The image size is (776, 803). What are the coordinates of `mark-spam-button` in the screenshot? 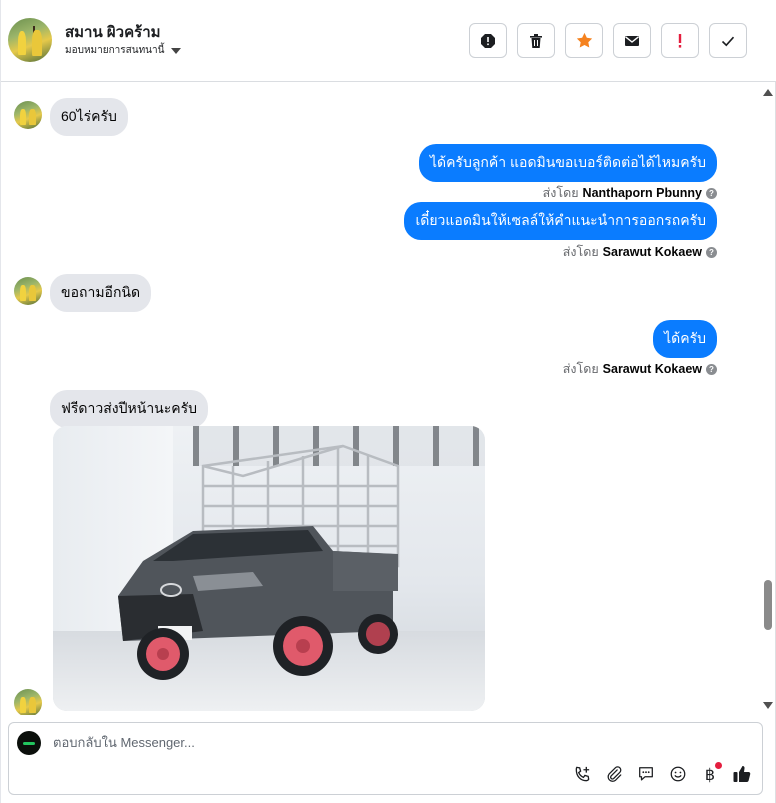 It's located at (488, 40).